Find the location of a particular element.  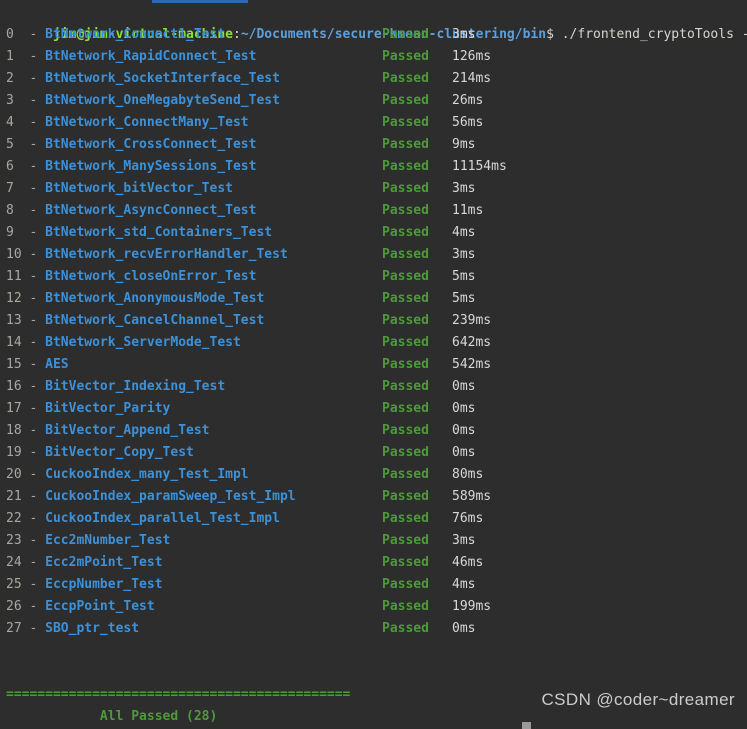

test-name: BtNetwork_recvErrorHandler_Test is located at coordinates (166, 254).